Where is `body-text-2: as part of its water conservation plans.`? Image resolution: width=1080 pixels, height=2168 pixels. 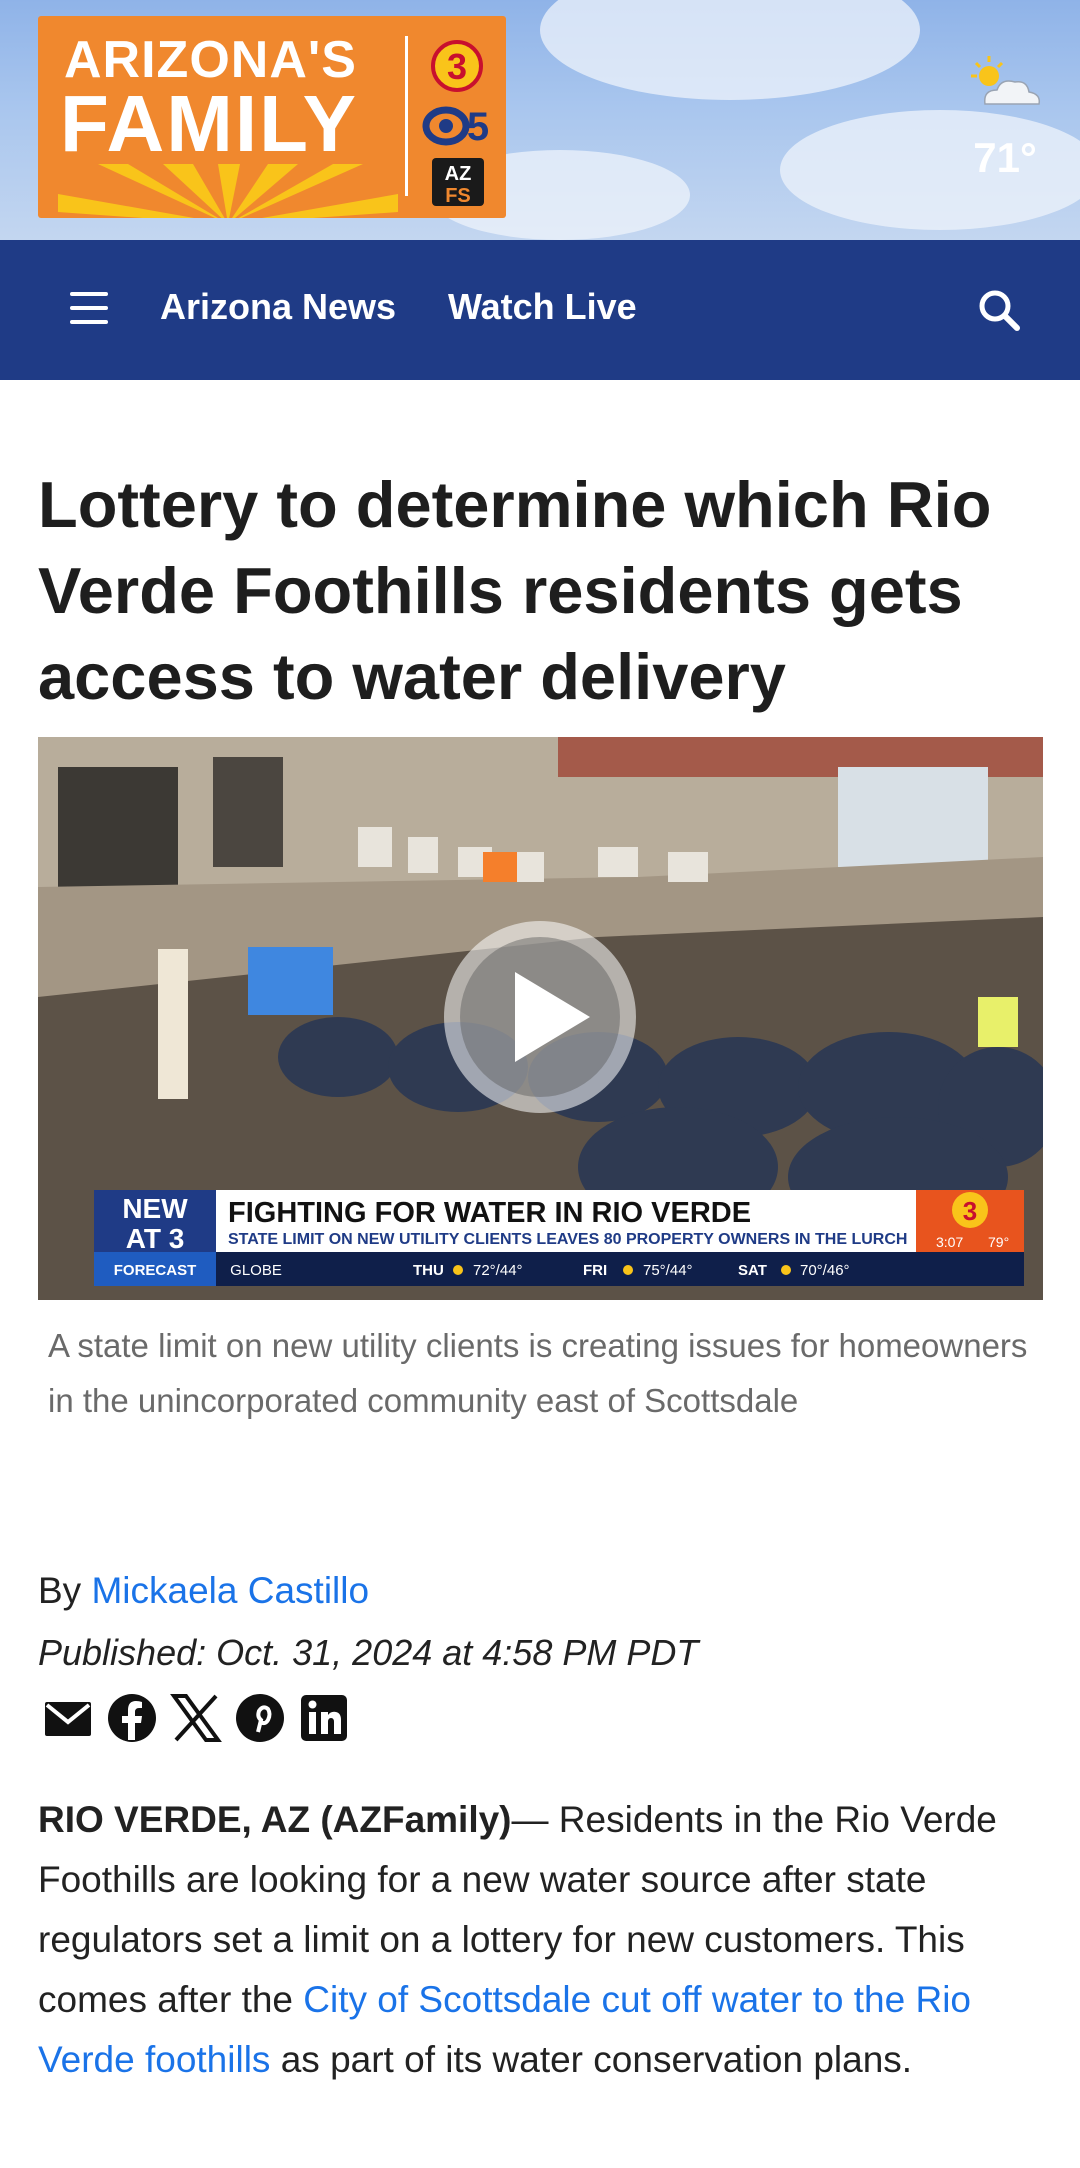
body-text-2: as part of its water conservation plans. is located at coordinates (591, 2059).